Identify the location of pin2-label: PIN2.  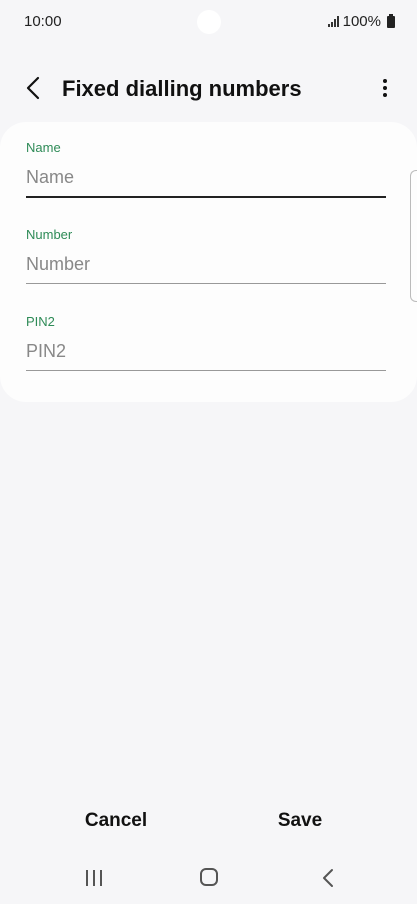
(40, 321).